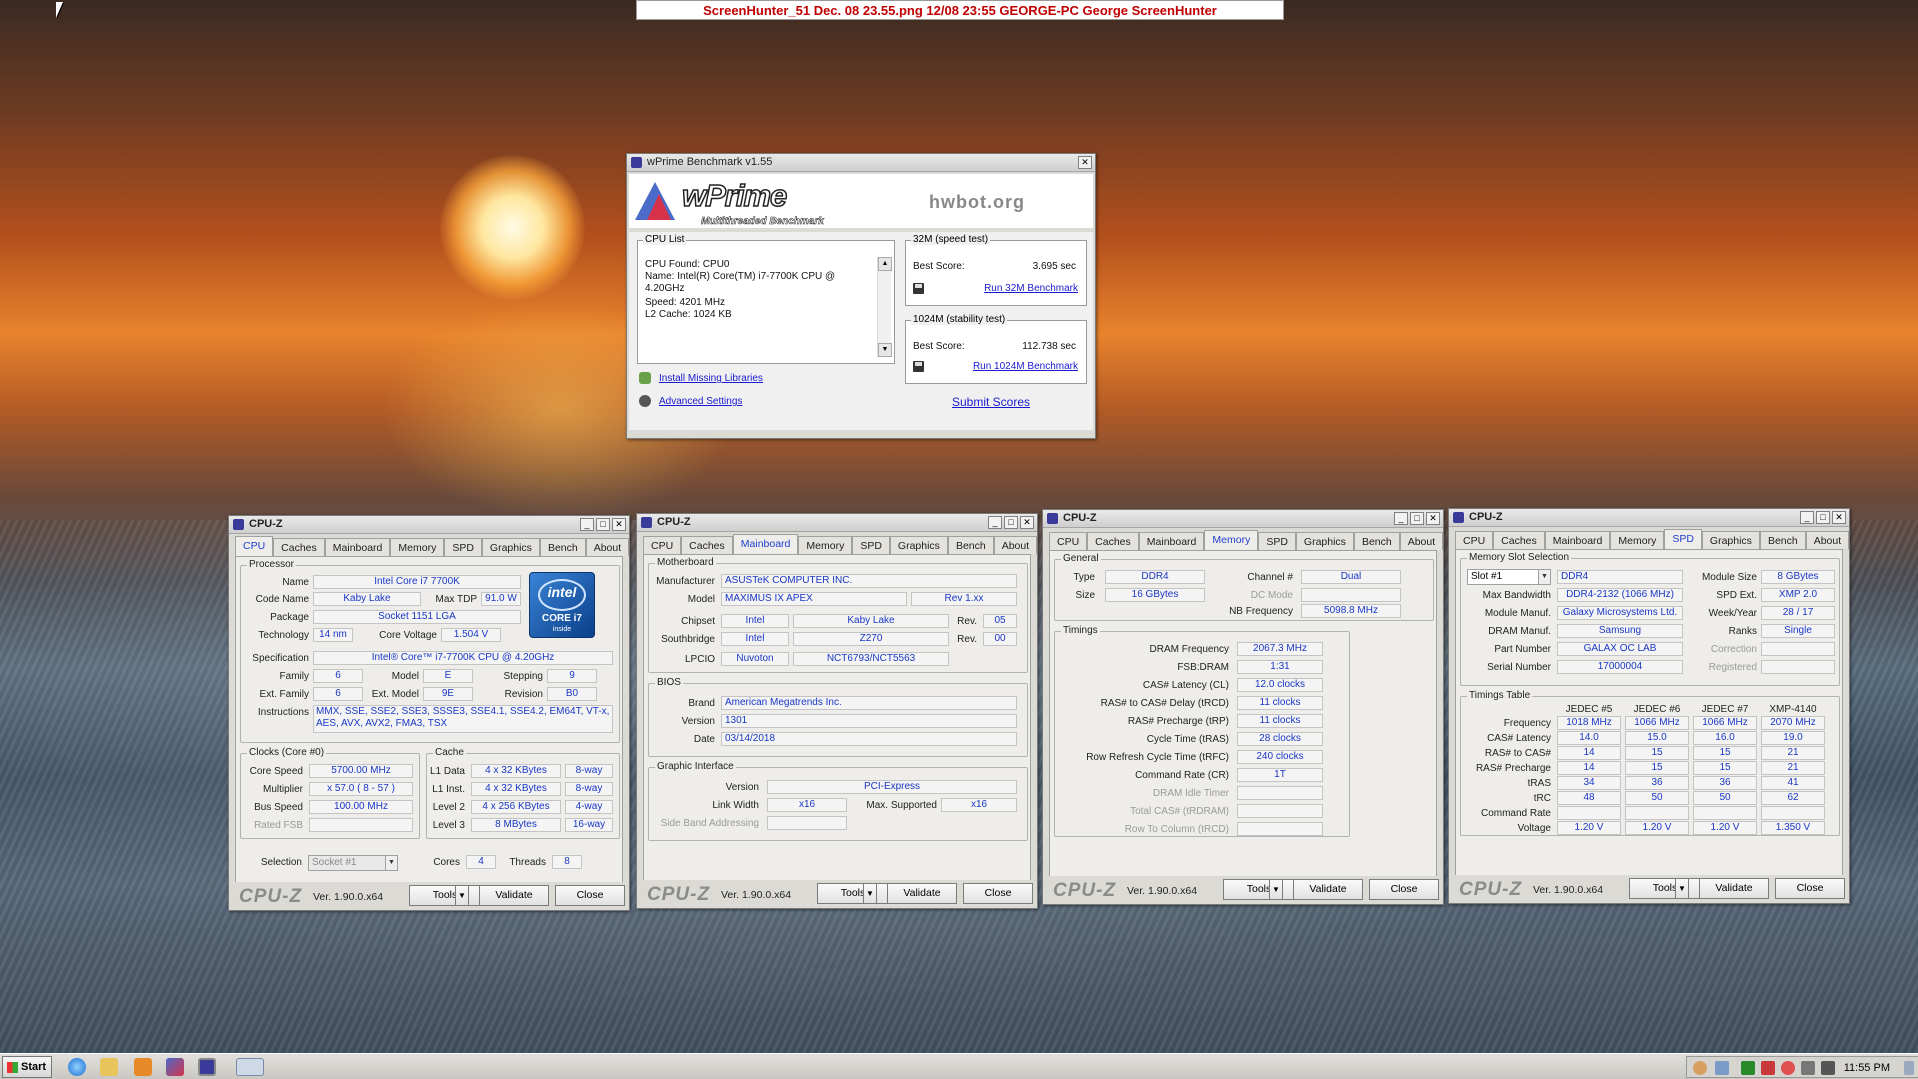 This screenshot has height=1079, width=1918. Describe the element at coordinates (207, 1067) in the screenshot. I see `cpuz-taskbar-icon` at that location.